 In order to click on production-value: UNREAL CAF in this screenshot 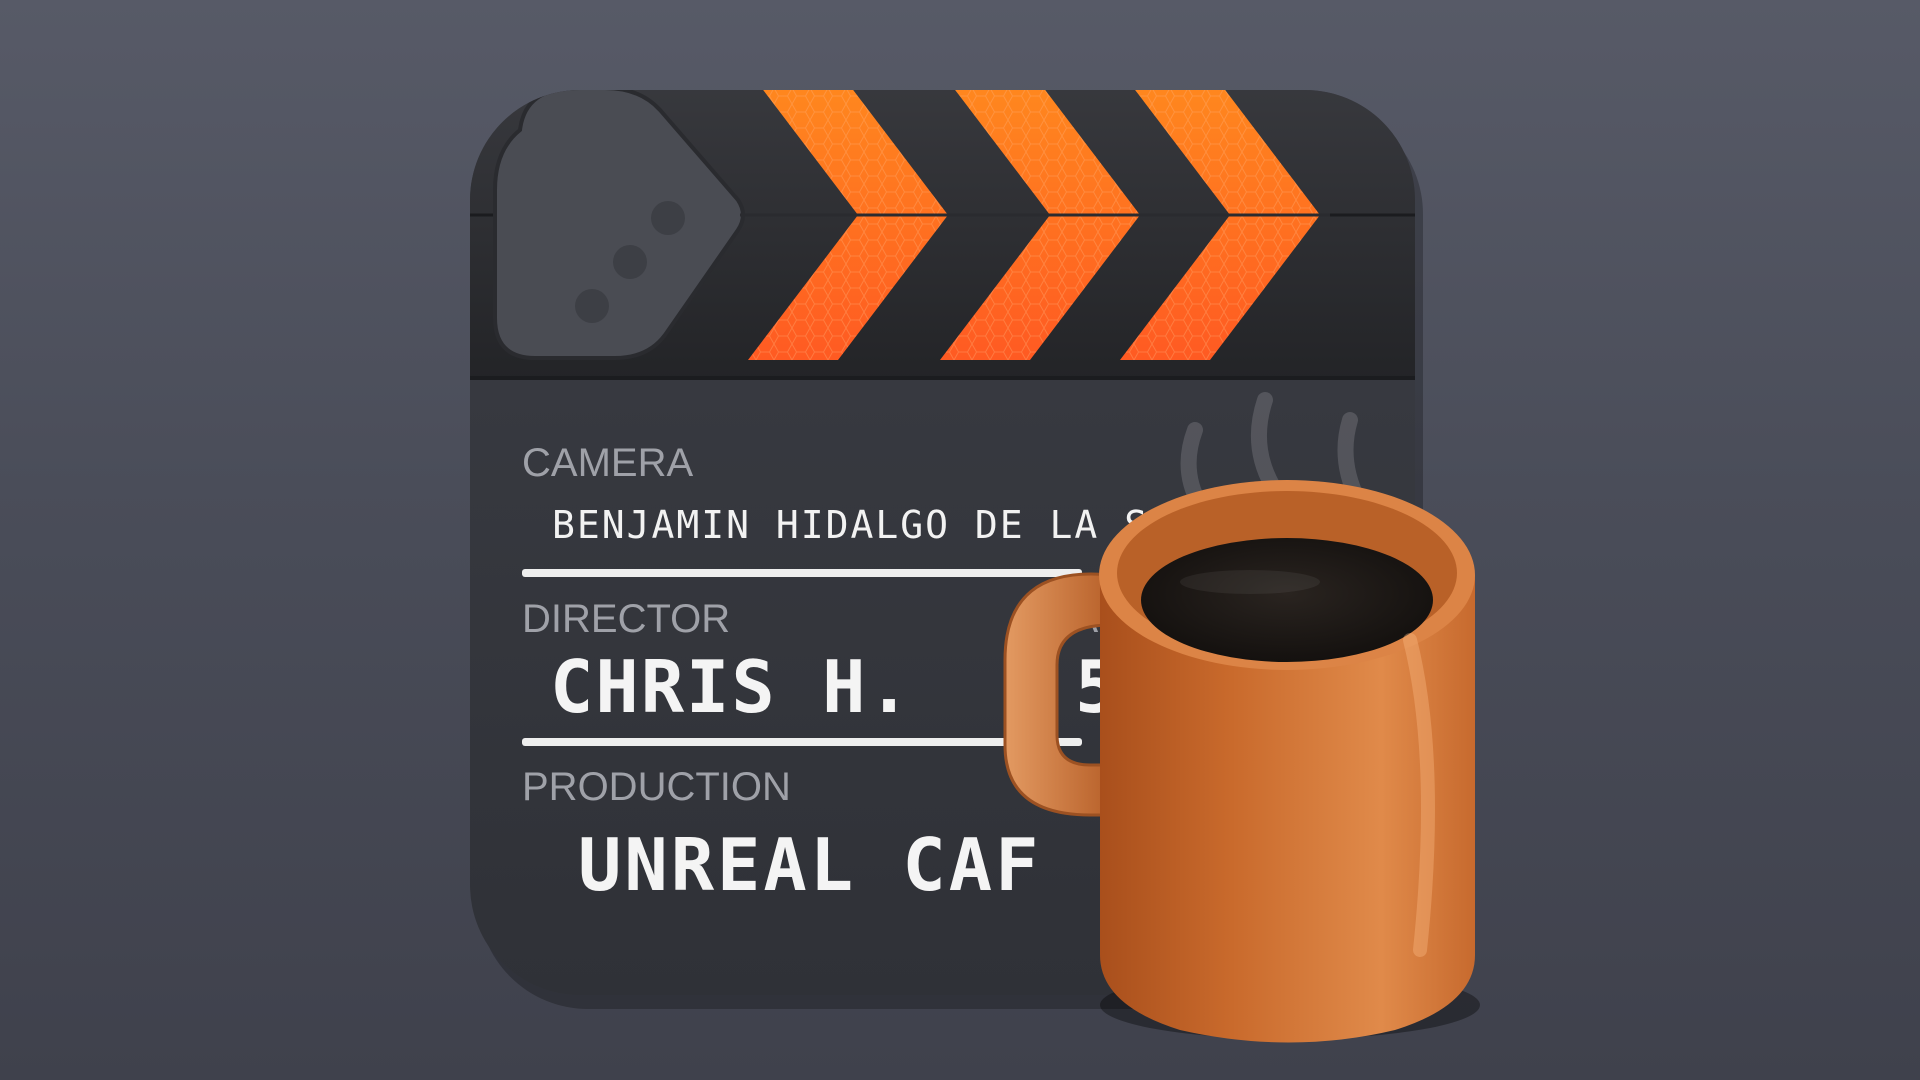, I will do `click(809, 865)`.